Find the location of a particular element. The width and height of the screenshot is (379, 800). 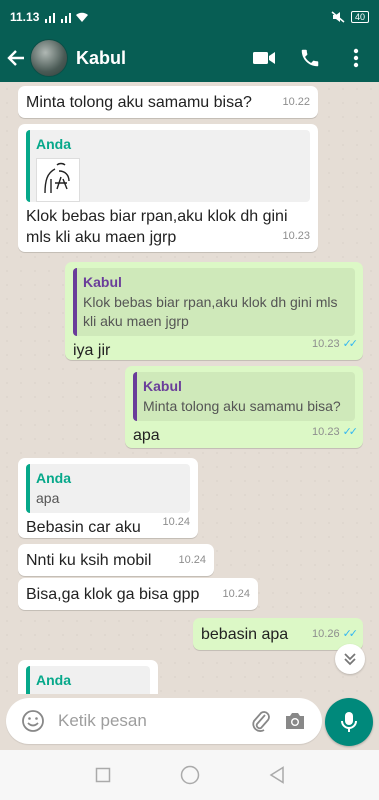

circle-home-icon is located at coordinates (190, 775).